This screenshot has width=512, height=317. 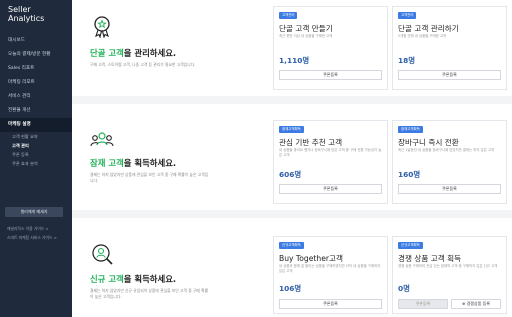 I want to click on smart-marketing-guide-link: 스마트 마케팅 서비스 가이드 >, so click(x=32, y=238).